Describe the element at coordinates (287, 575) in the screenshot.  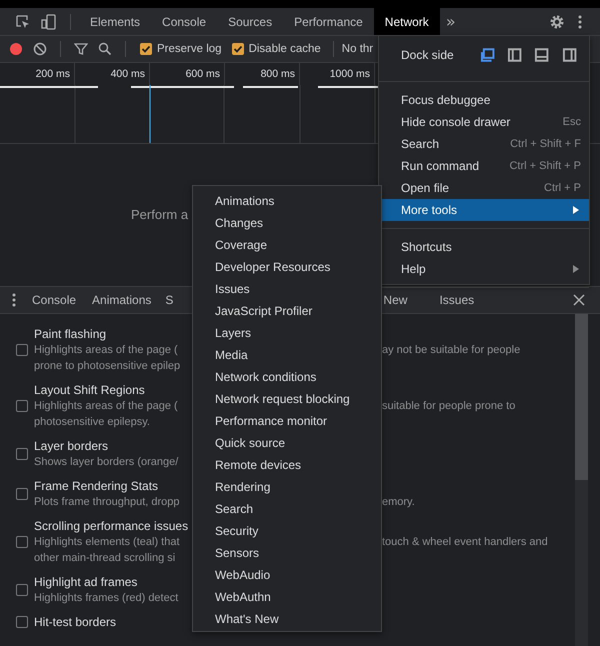
I see `menu-item: WebAudio` at that location.